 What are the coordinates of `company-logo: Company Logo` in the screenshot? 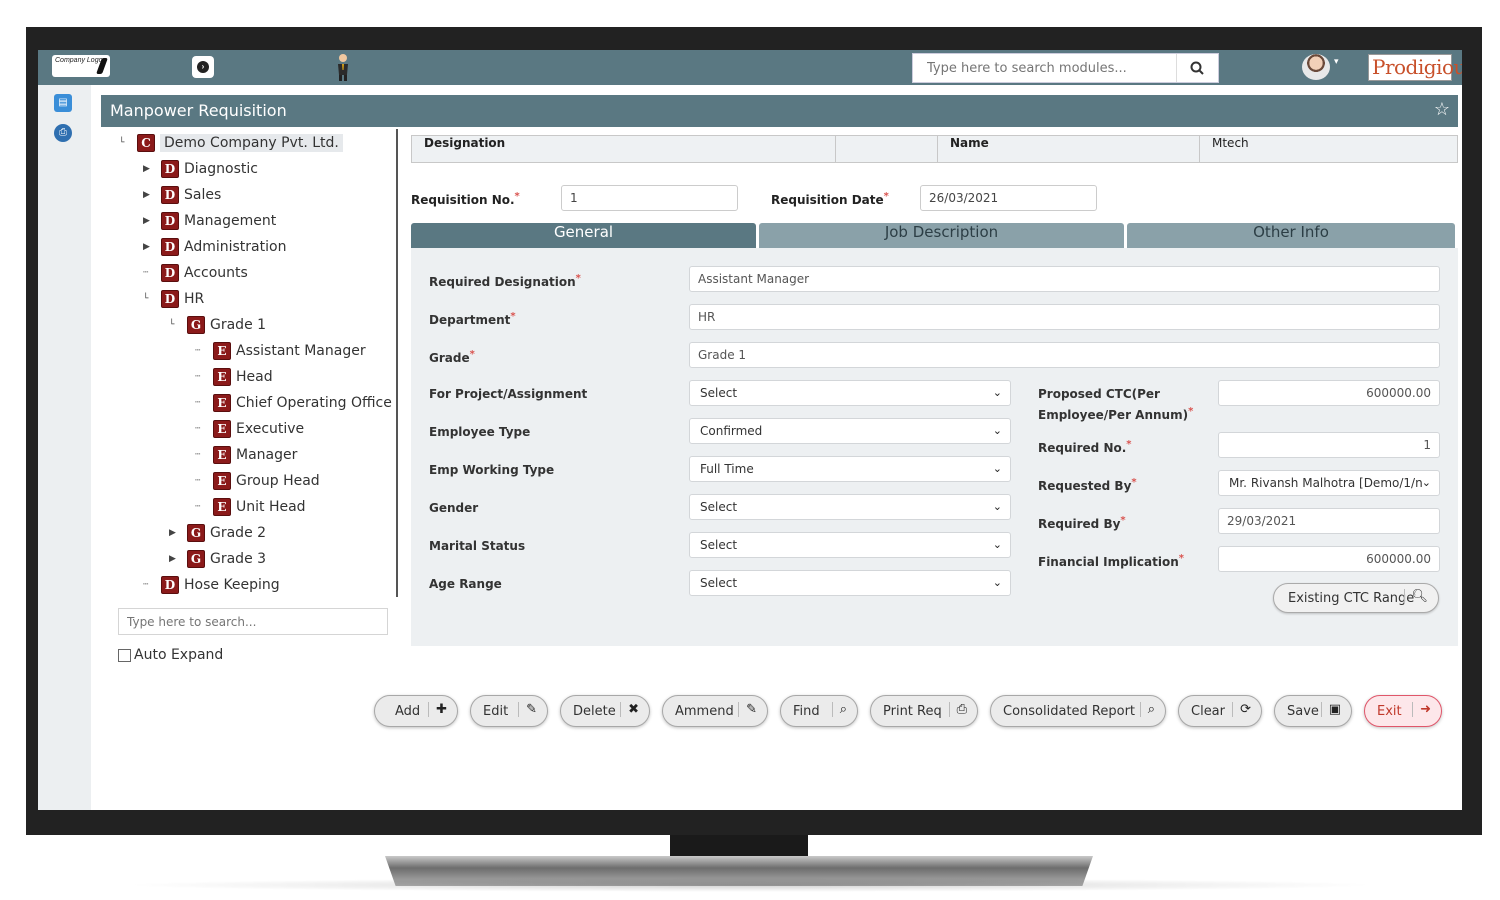 It's located at (81, 66).